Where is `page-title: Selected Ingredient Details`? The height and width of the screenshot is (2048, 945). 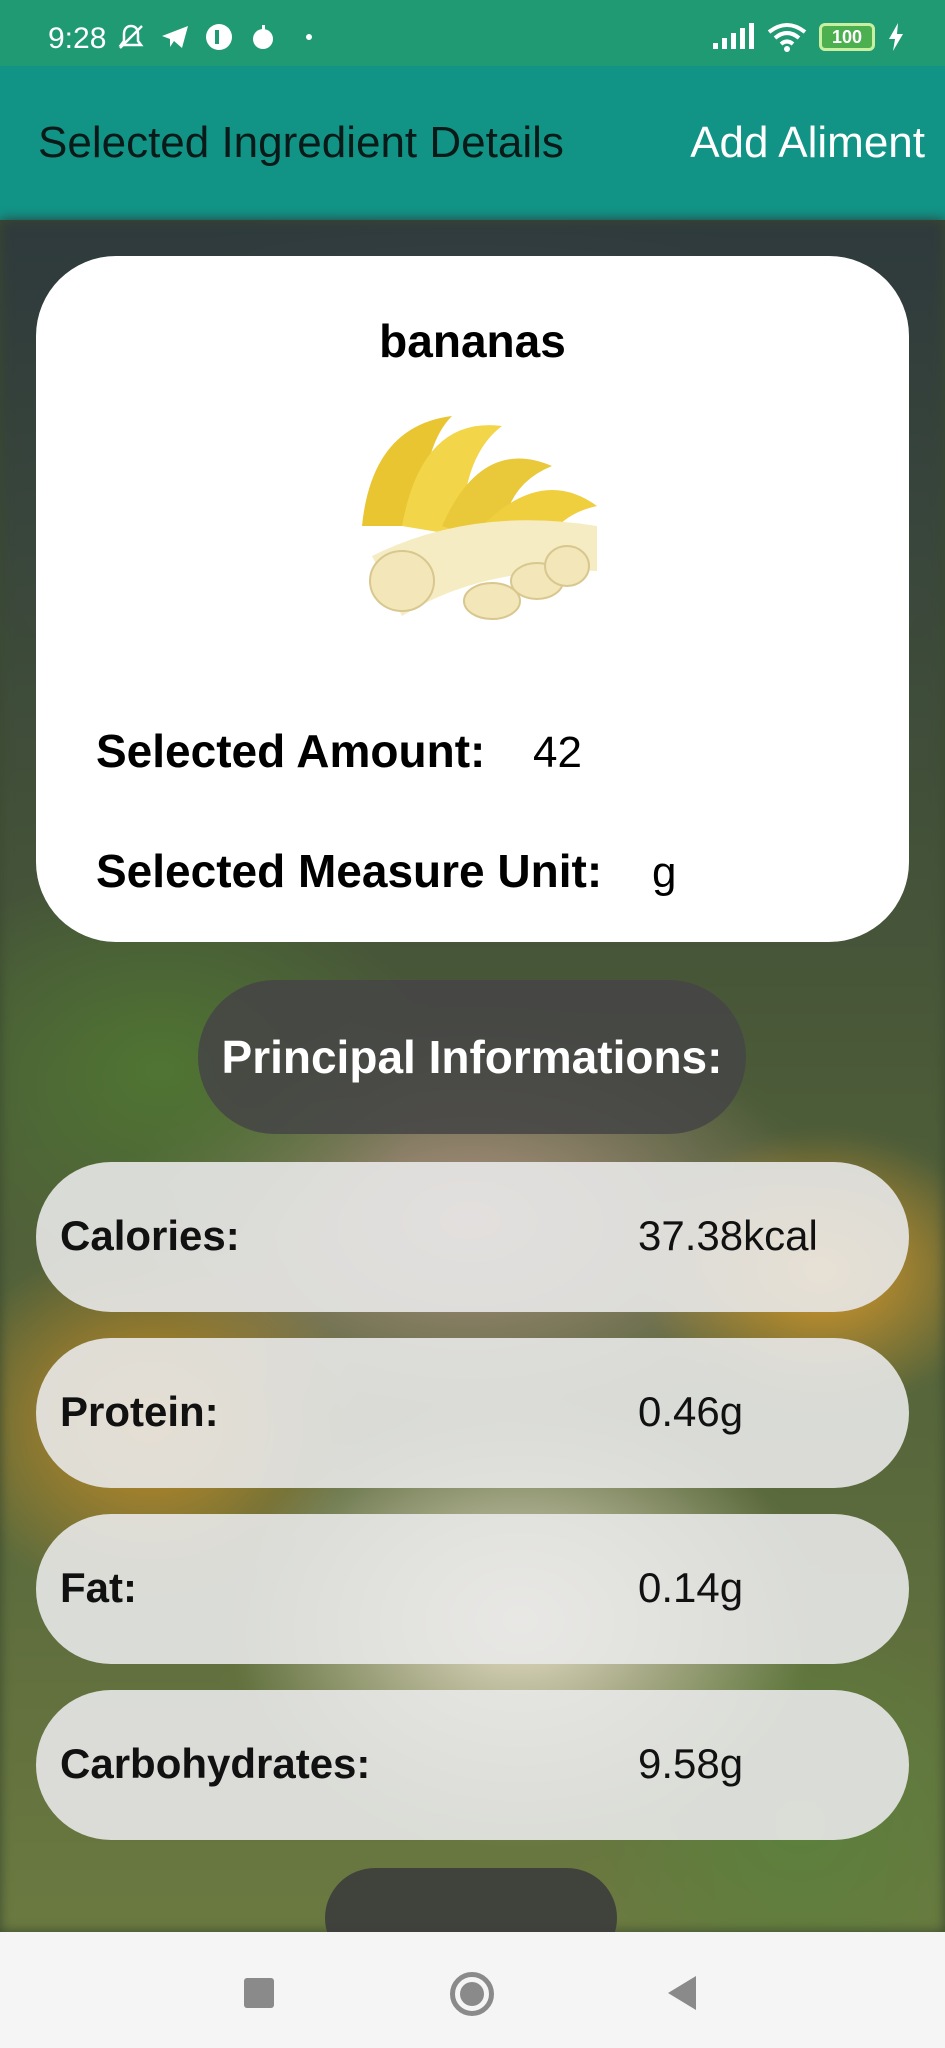
page-title: Selected Ingredient Details is located at coordinates (301, 142).